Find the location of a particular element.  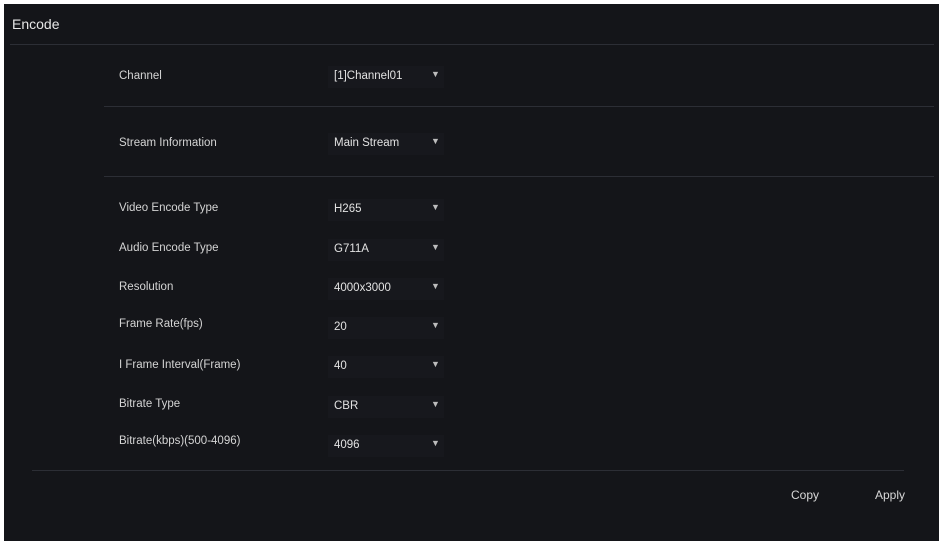

i-frame-interval-value: 40 is located at coordinates (340, 366).